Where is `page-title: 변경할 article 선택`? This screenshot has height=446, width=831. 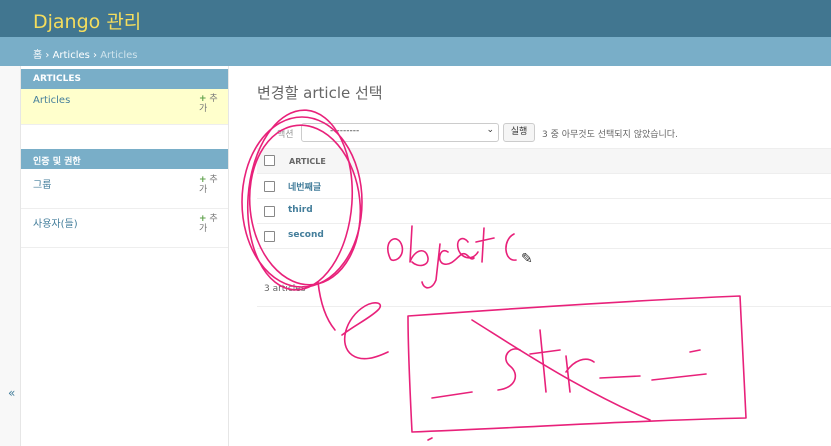
page-title: 변경할 article 선택 is located at coordinates (320, 93).